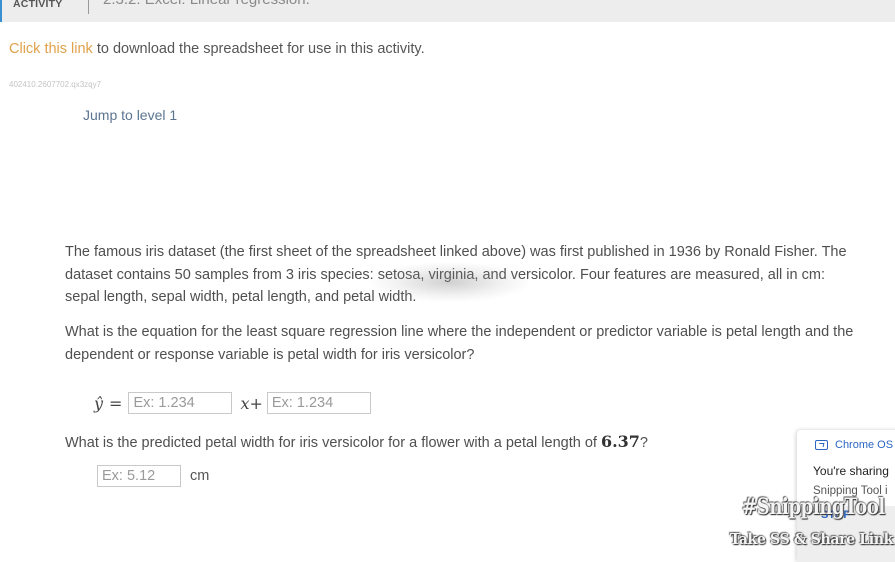 The image size is (895, 562). Describe the element at coordinates (318, 403) in the screenshot. I see `intercept-input` at that location.